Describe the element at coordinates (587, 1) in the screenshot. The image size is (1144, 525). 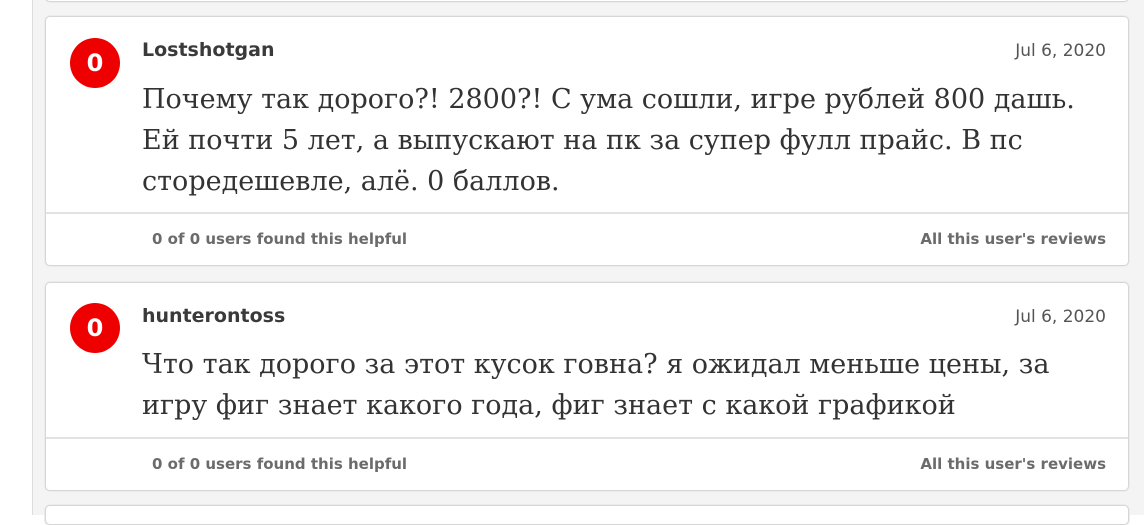
I see `review-card-previous` at that location.